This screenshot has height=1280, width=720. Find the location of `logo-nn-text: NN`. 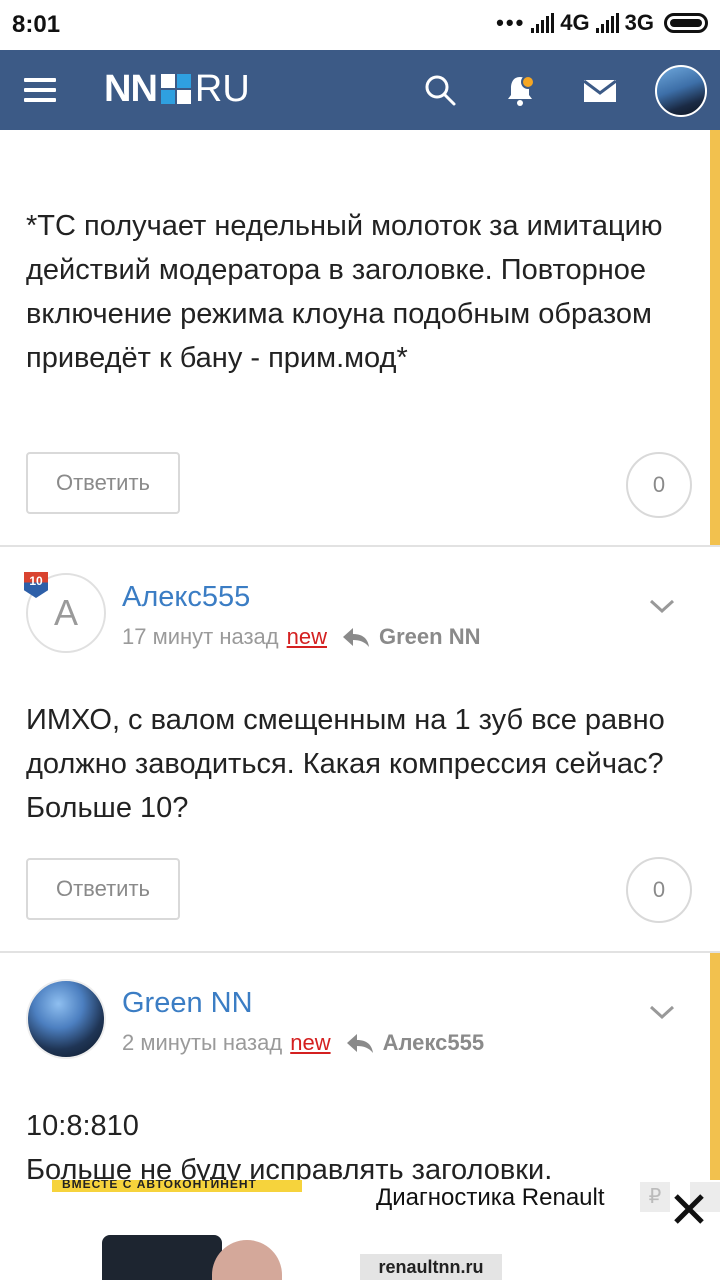

logo-nn-text: NN is located at coordinates (131, 88).